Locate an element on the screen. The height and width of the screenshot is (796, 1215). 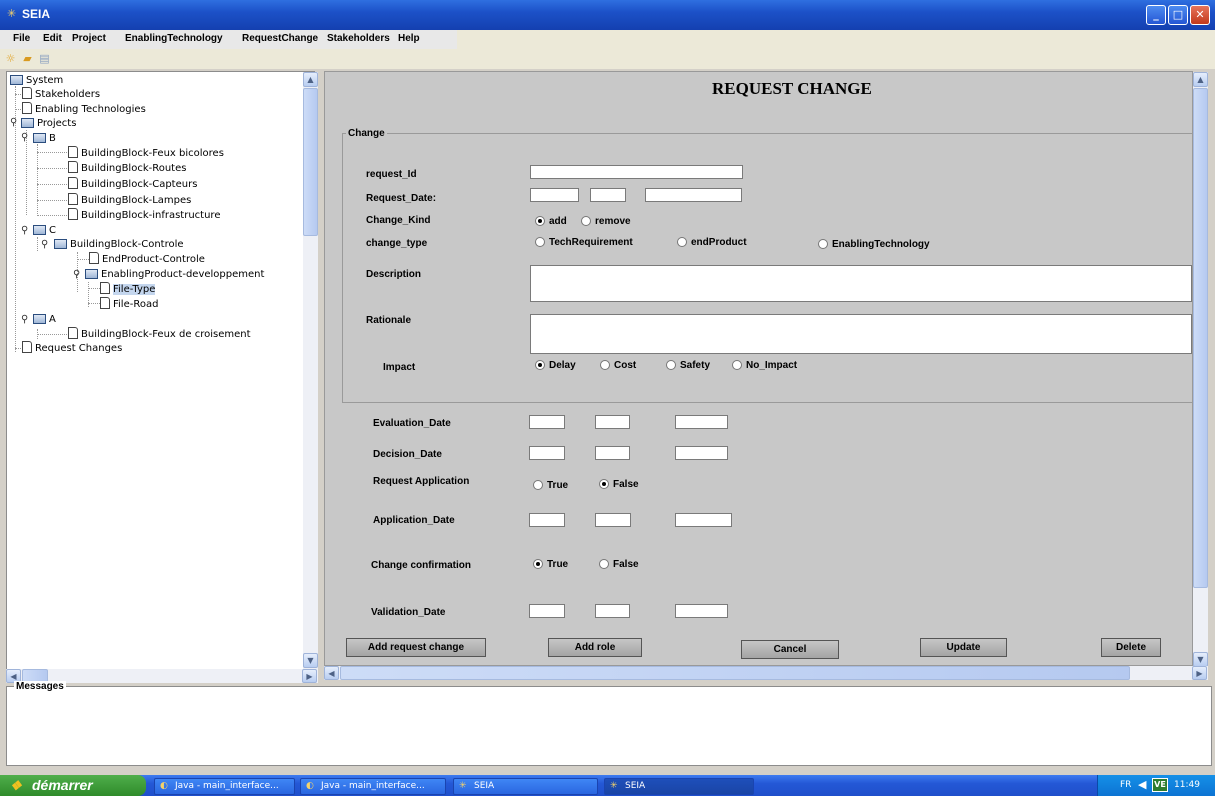
tree-vertical-scrollbar: ▲ ▼ is located at coordinates (310, 370).